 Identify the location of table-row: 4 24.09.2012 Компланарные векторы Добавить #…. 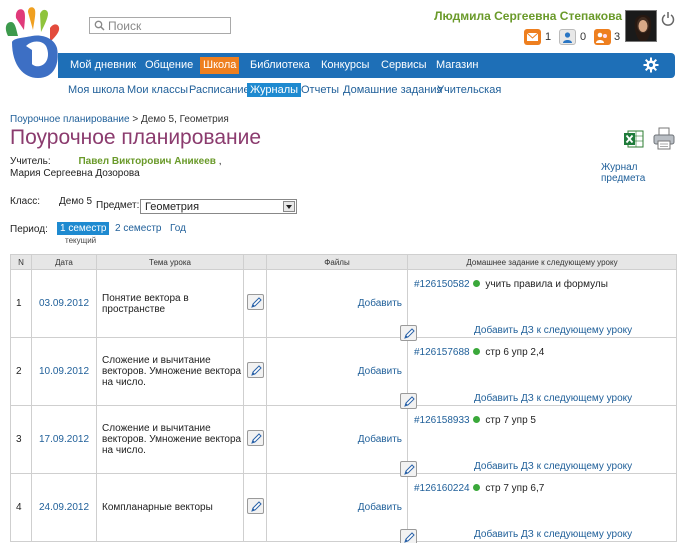
(343, 508).